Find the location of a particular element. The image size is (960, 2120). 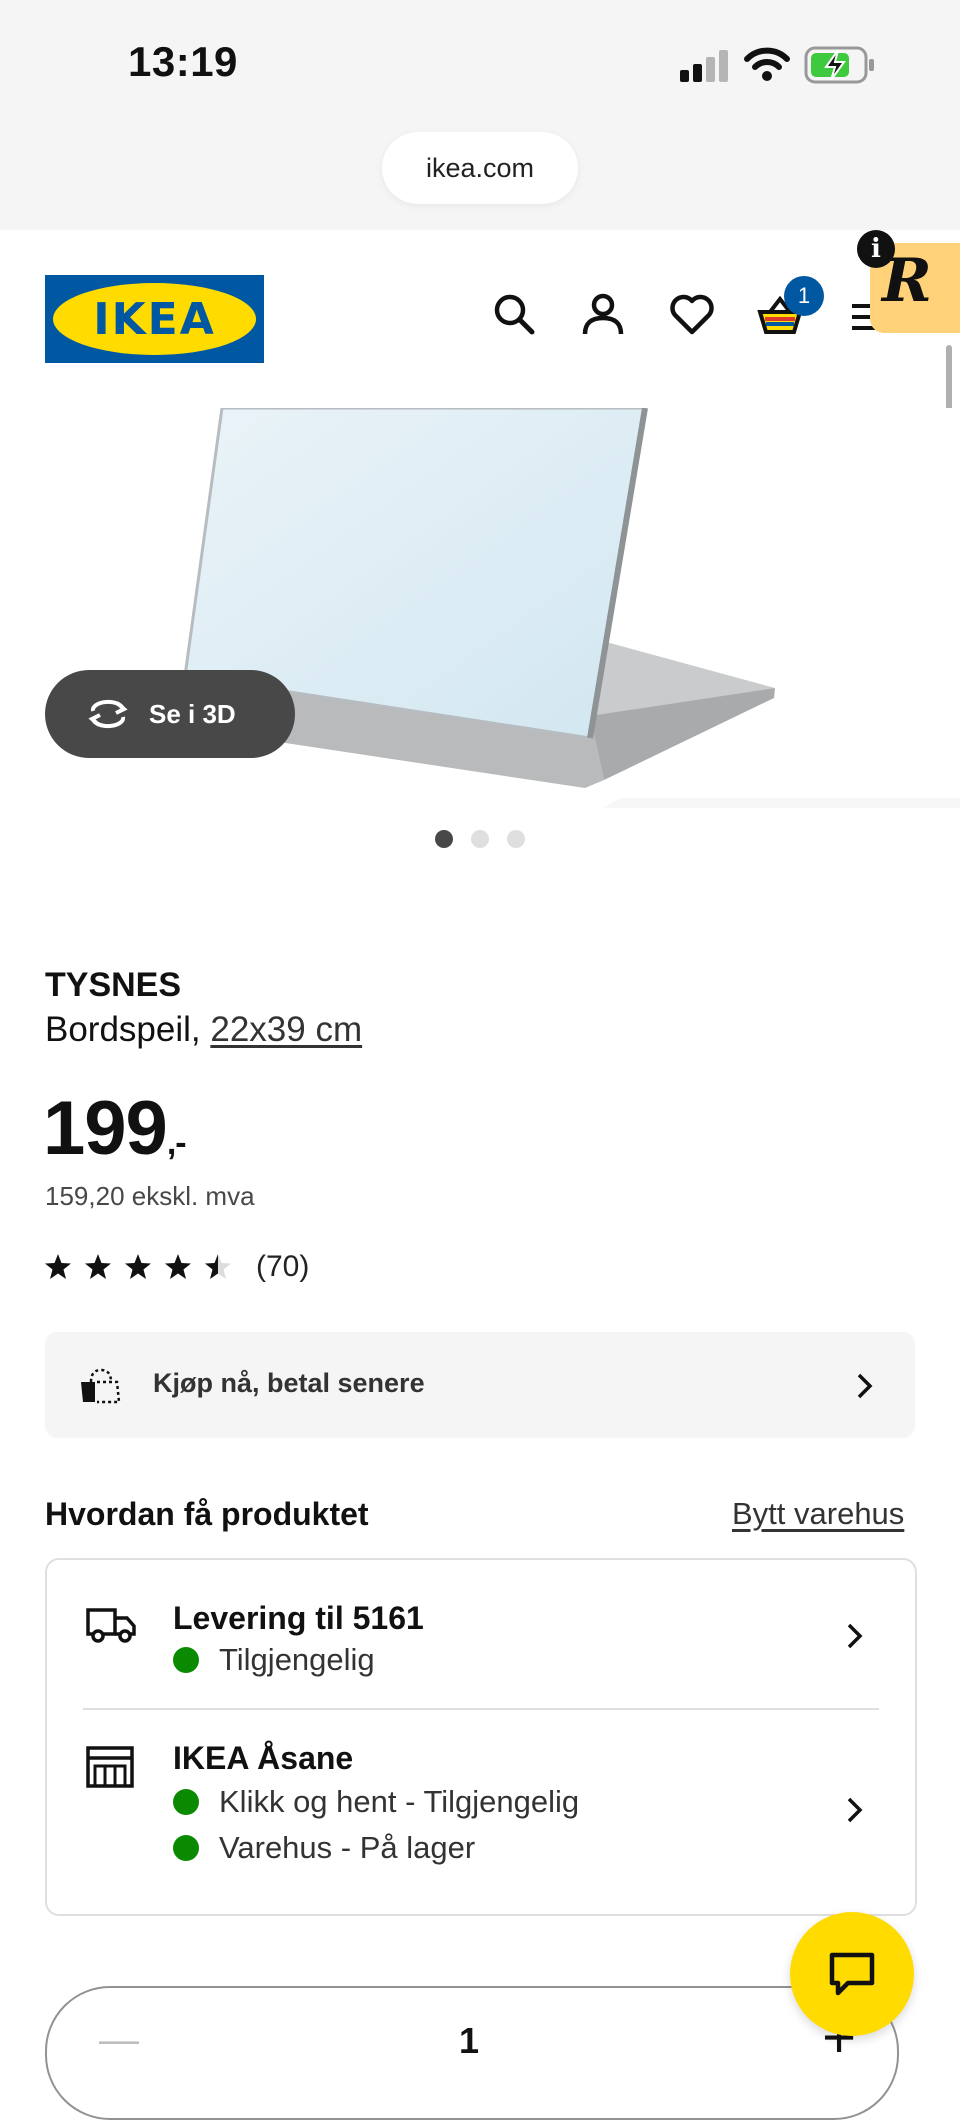

delivery-truck-icon is located at coordinates (111, 1625).